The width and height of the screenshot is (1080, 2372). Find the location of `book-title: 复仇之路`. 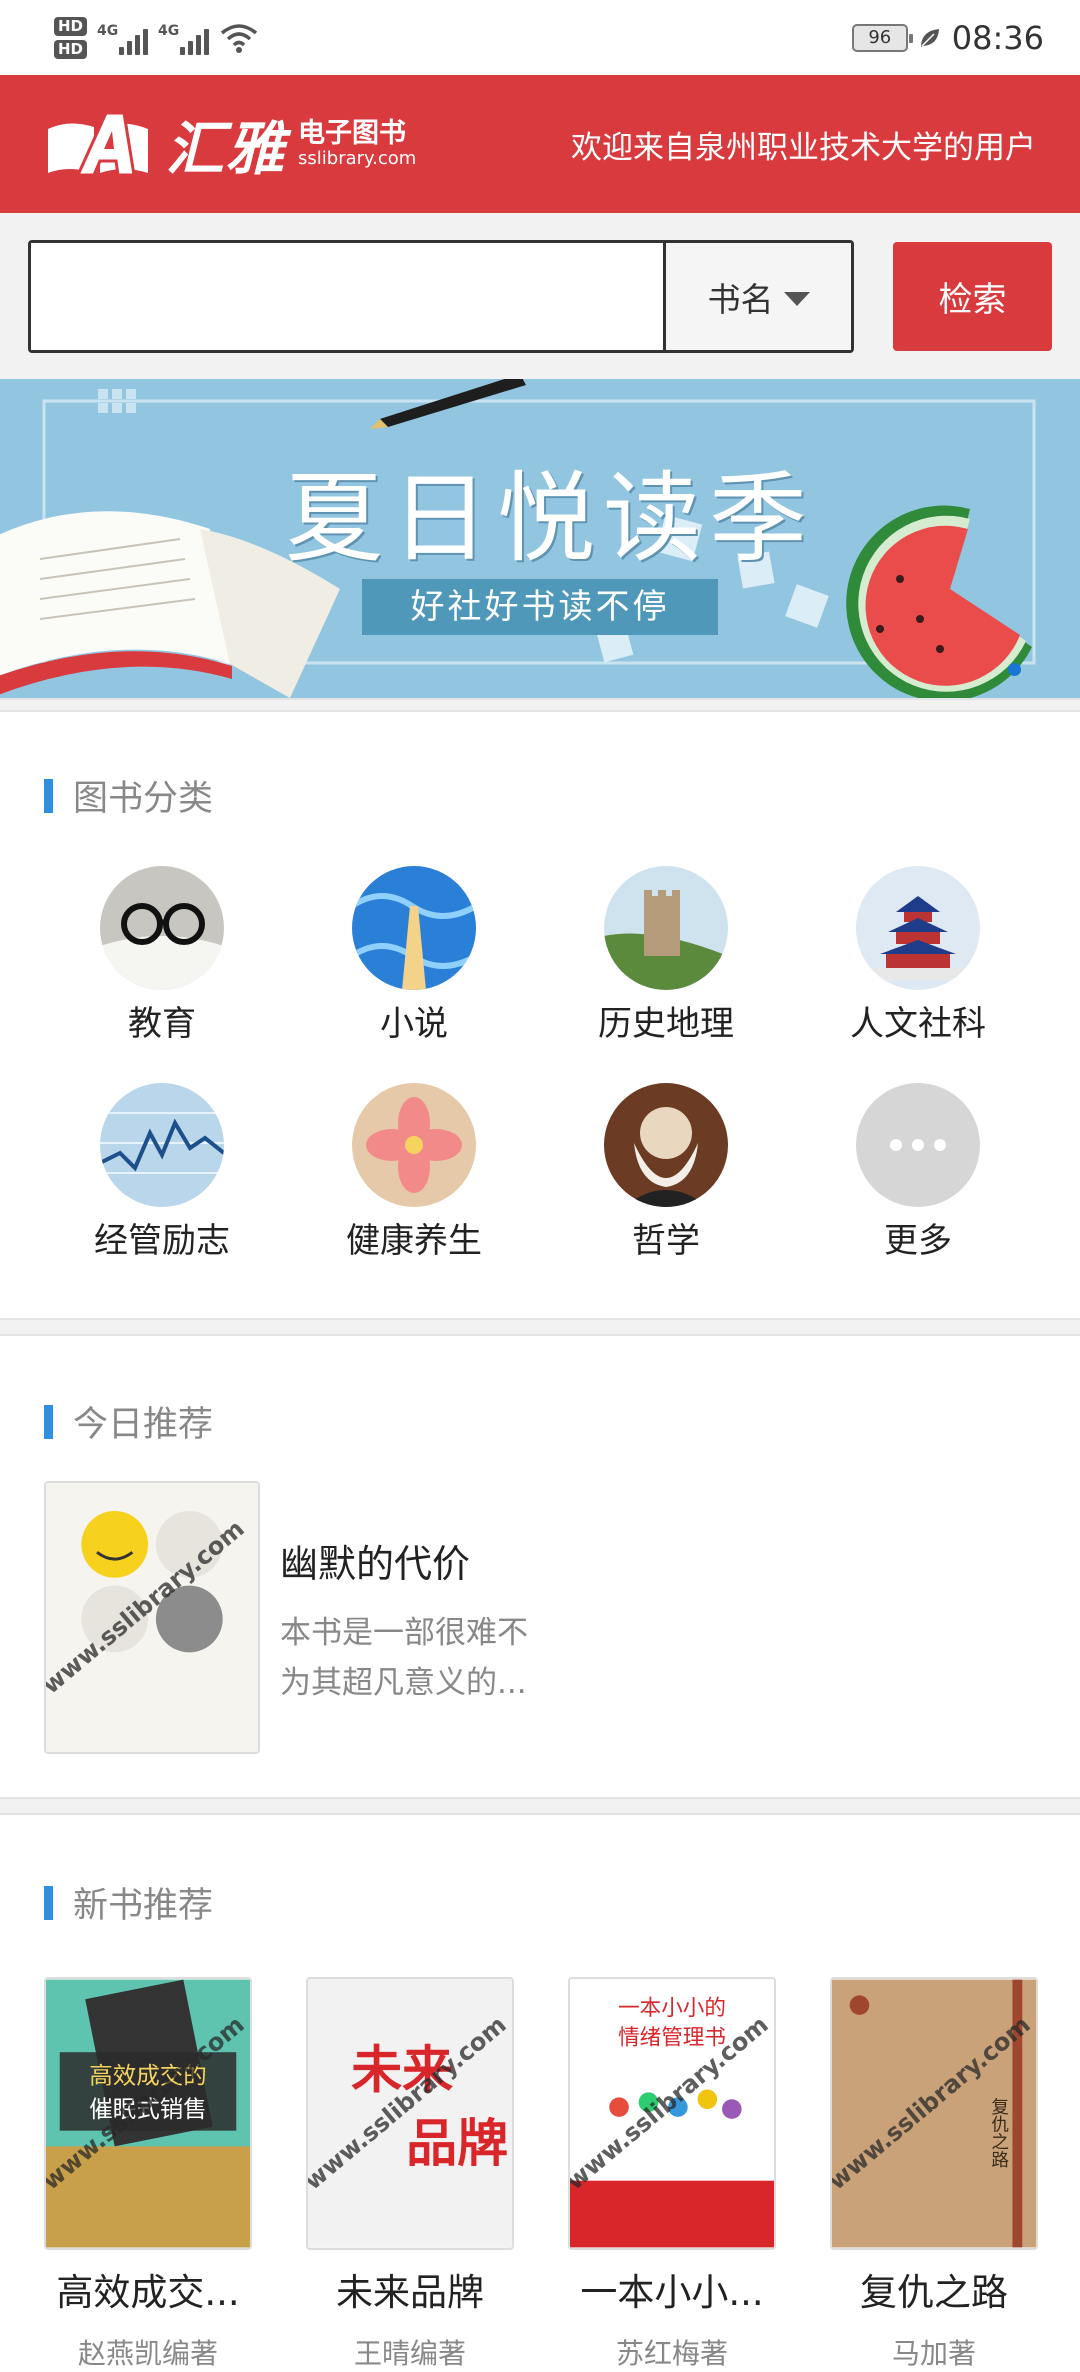

book-title: 复仇之路 is located at coordinates (934, 2292).